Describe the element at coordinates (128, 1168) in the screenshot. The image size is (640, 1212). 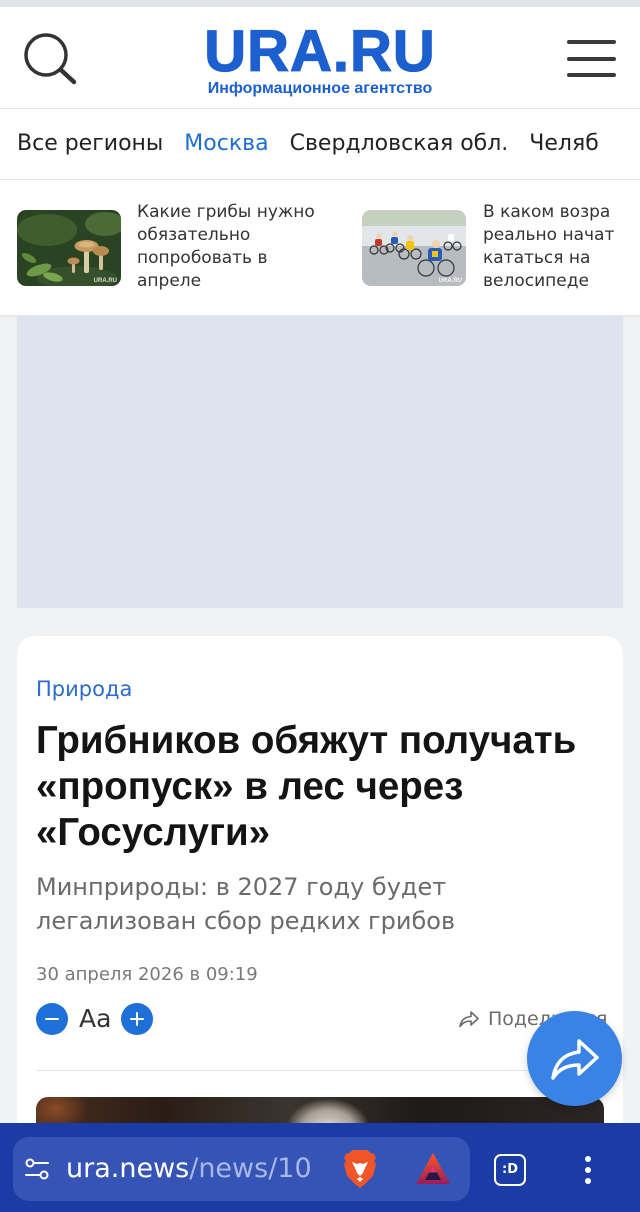
I see `url-host: ura.news` at that location.